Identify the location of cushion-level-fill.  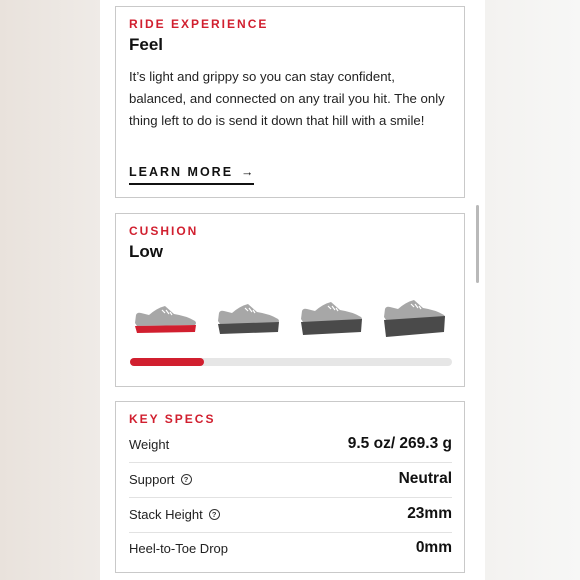
(167, 362).